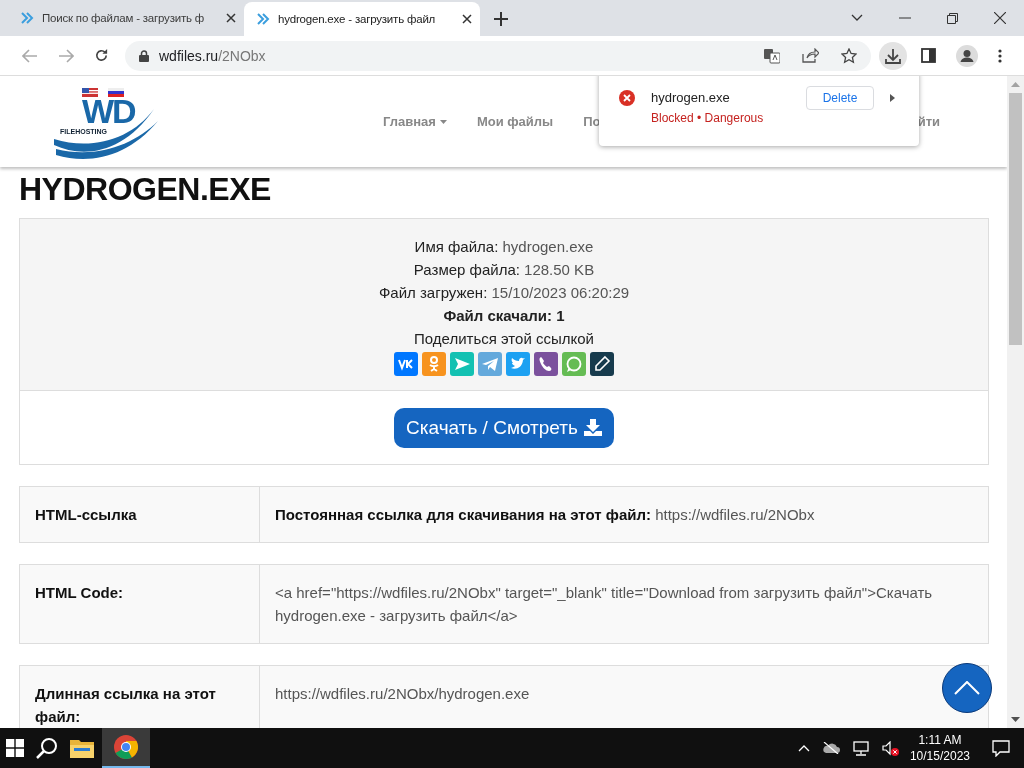 The width and height of the screenshot is (1024, 768). I want to click on error-icon, so click(627, 98).